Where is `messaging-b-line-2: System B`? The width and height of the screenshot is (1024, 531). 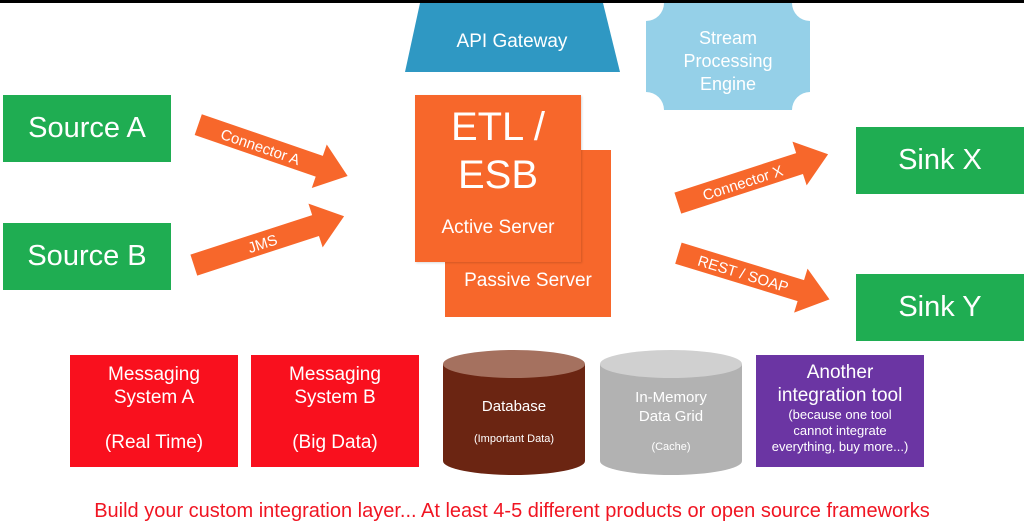 messaging-b-line-2: System B is located at coordinates (335, 397).